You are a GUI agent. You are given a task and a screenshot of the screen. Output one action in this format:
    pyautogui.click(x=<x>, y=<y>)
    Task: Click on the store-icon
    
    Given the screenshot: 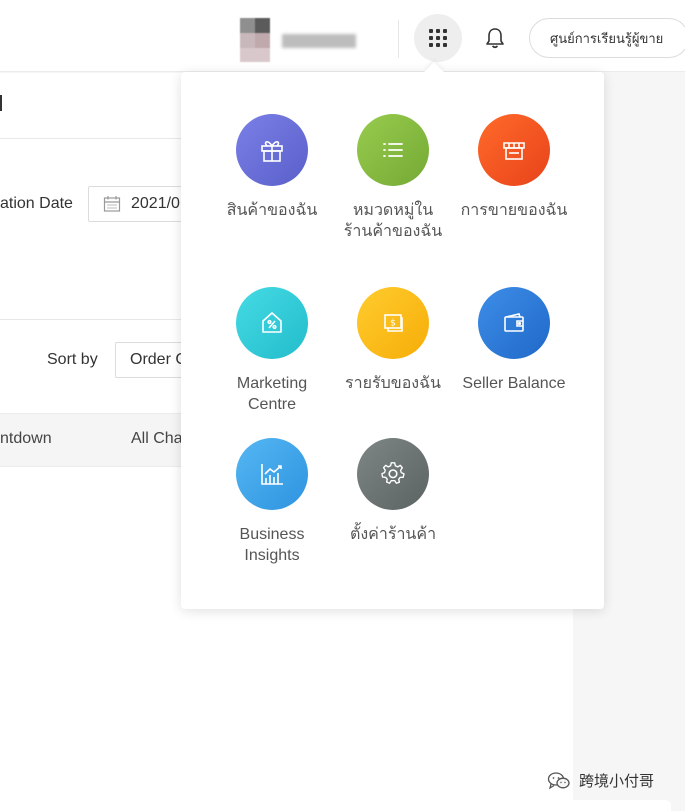 What is the action you would take?
    pyautogui.click(x=514, y=151)
    